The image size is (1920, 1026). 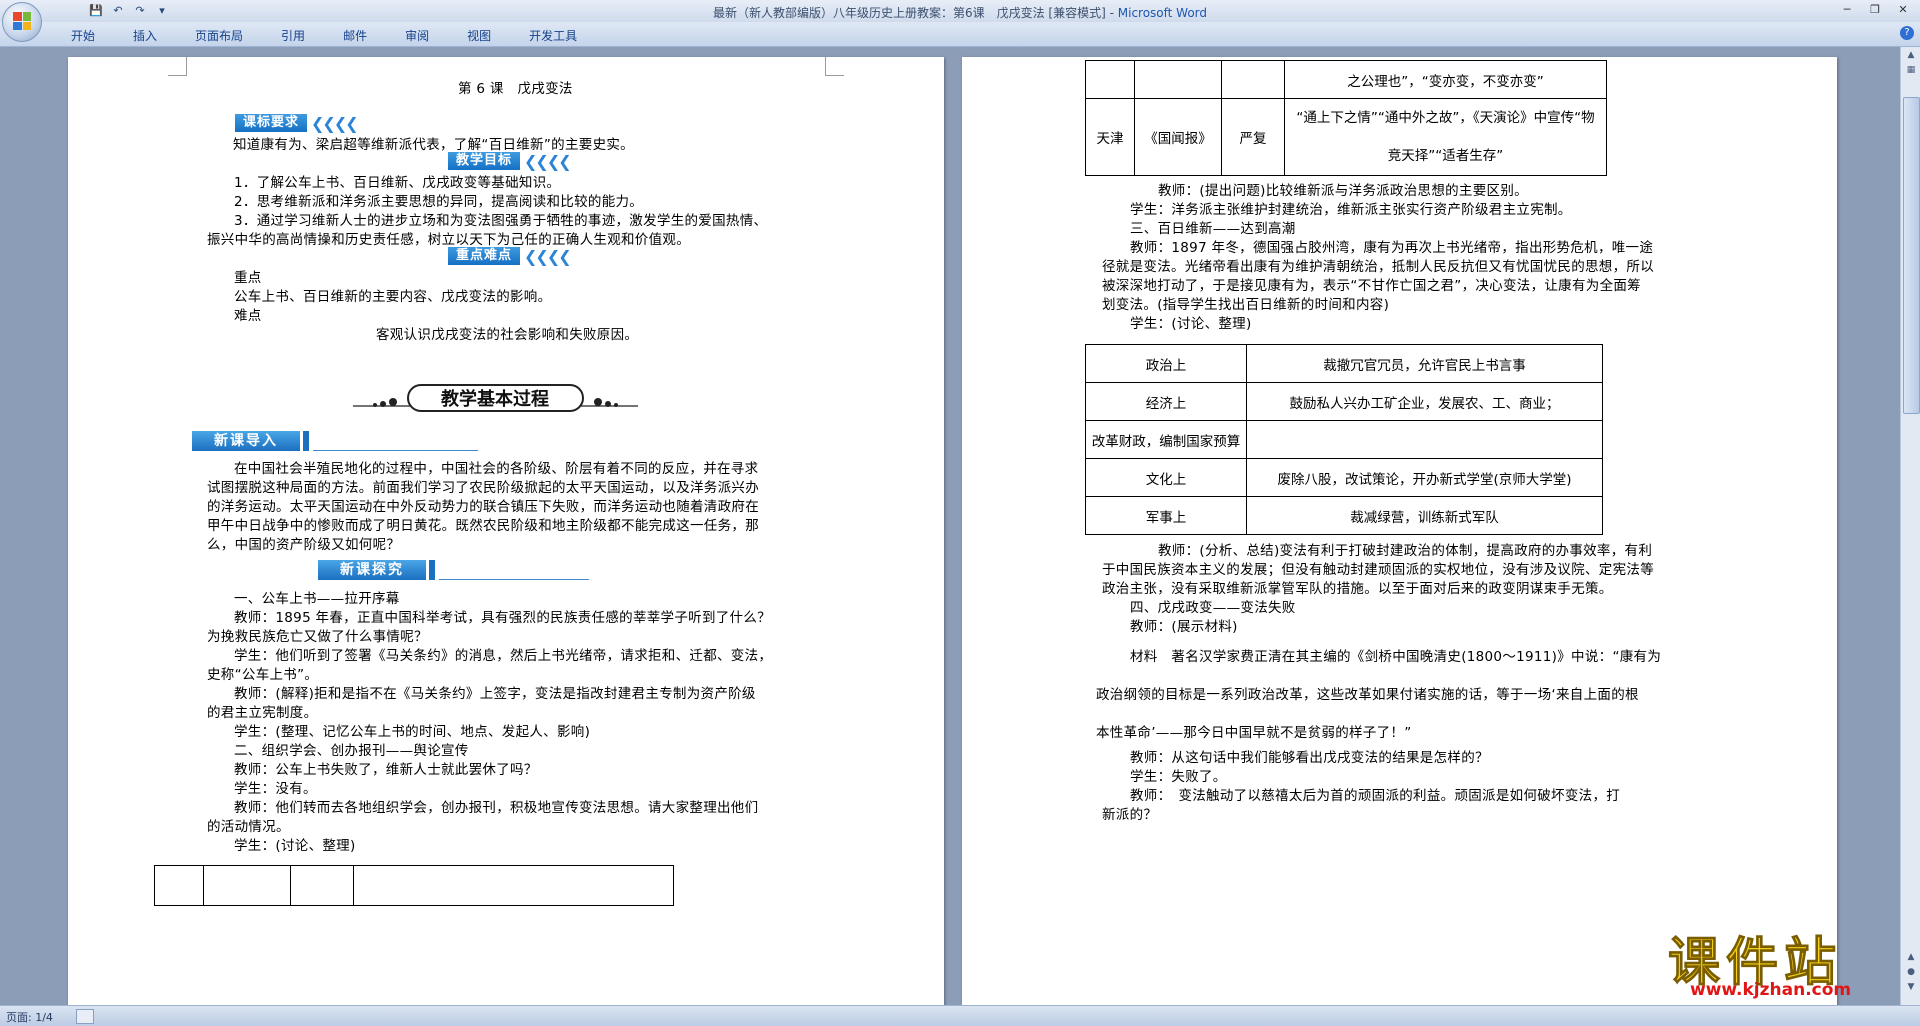 I want to click on body-line: 政治主张，没有采取维新派掌管军队的措施。以至于面对后来的政变阴谋束手无策。, so click(x=1357, y=589).